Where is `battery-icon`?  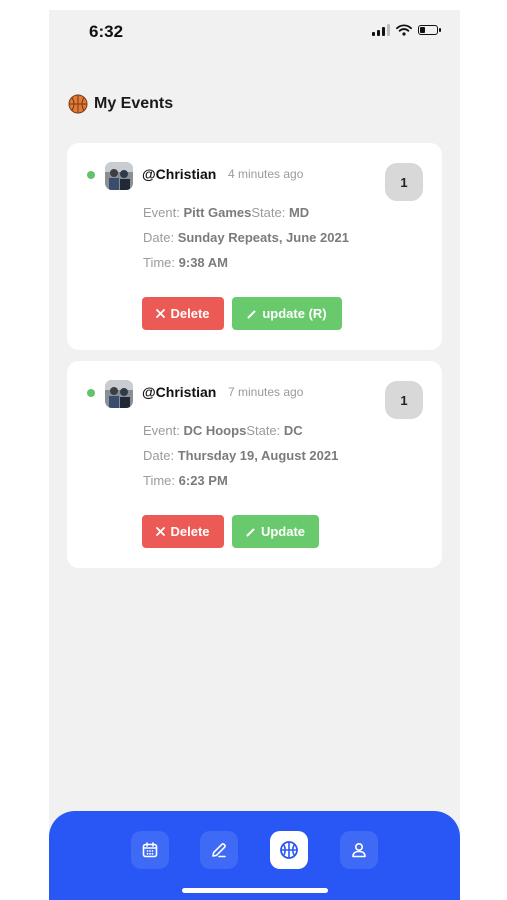
battery-icon is located at coordinates (429, 30).